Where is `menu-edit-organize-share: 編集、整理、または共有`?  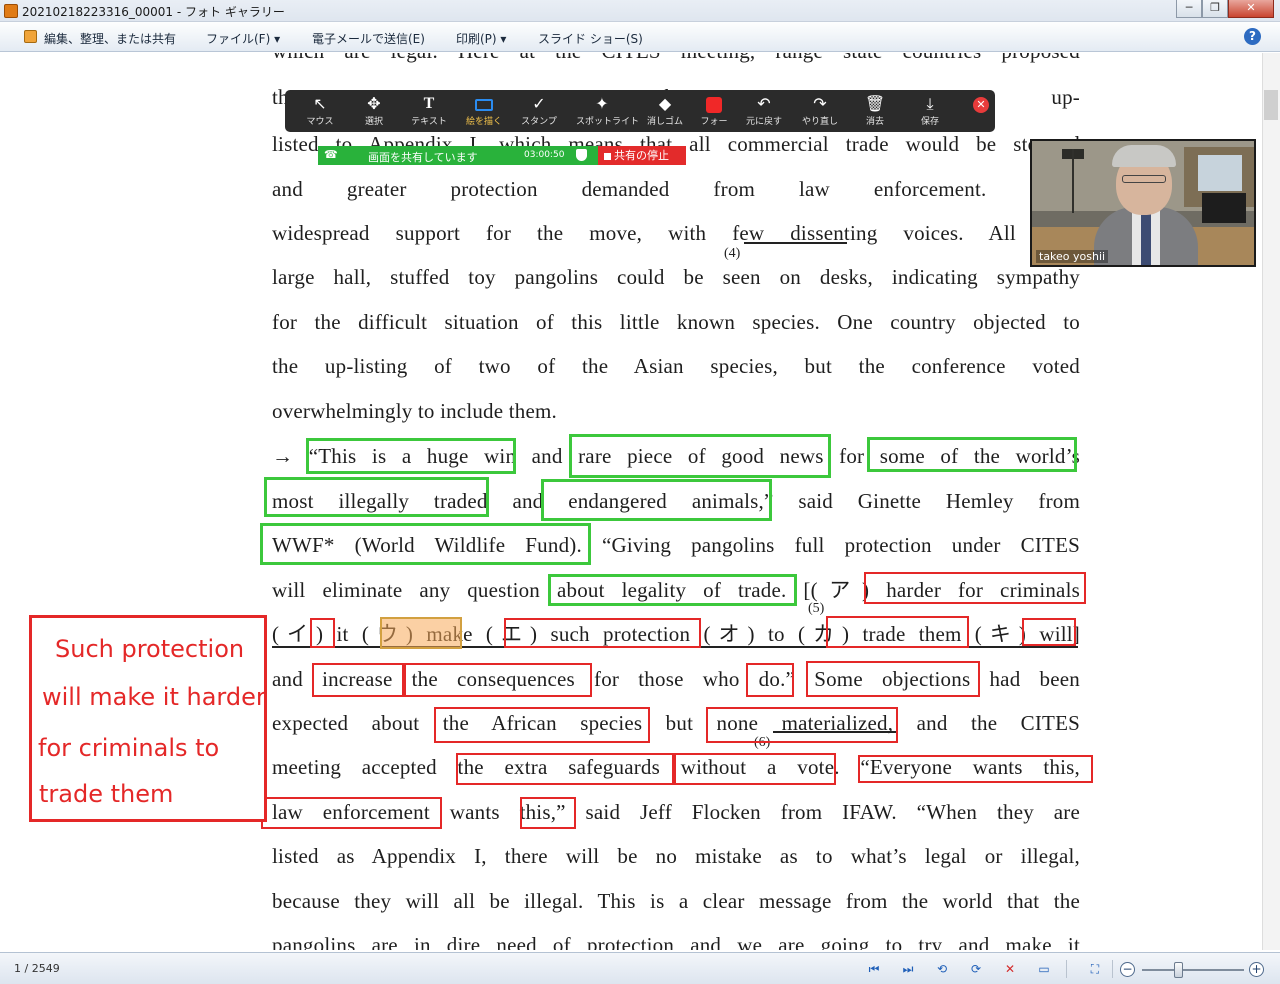
menu-edit-organize-share: 編集、整理、または共有 is located at coordinates (110, 38).